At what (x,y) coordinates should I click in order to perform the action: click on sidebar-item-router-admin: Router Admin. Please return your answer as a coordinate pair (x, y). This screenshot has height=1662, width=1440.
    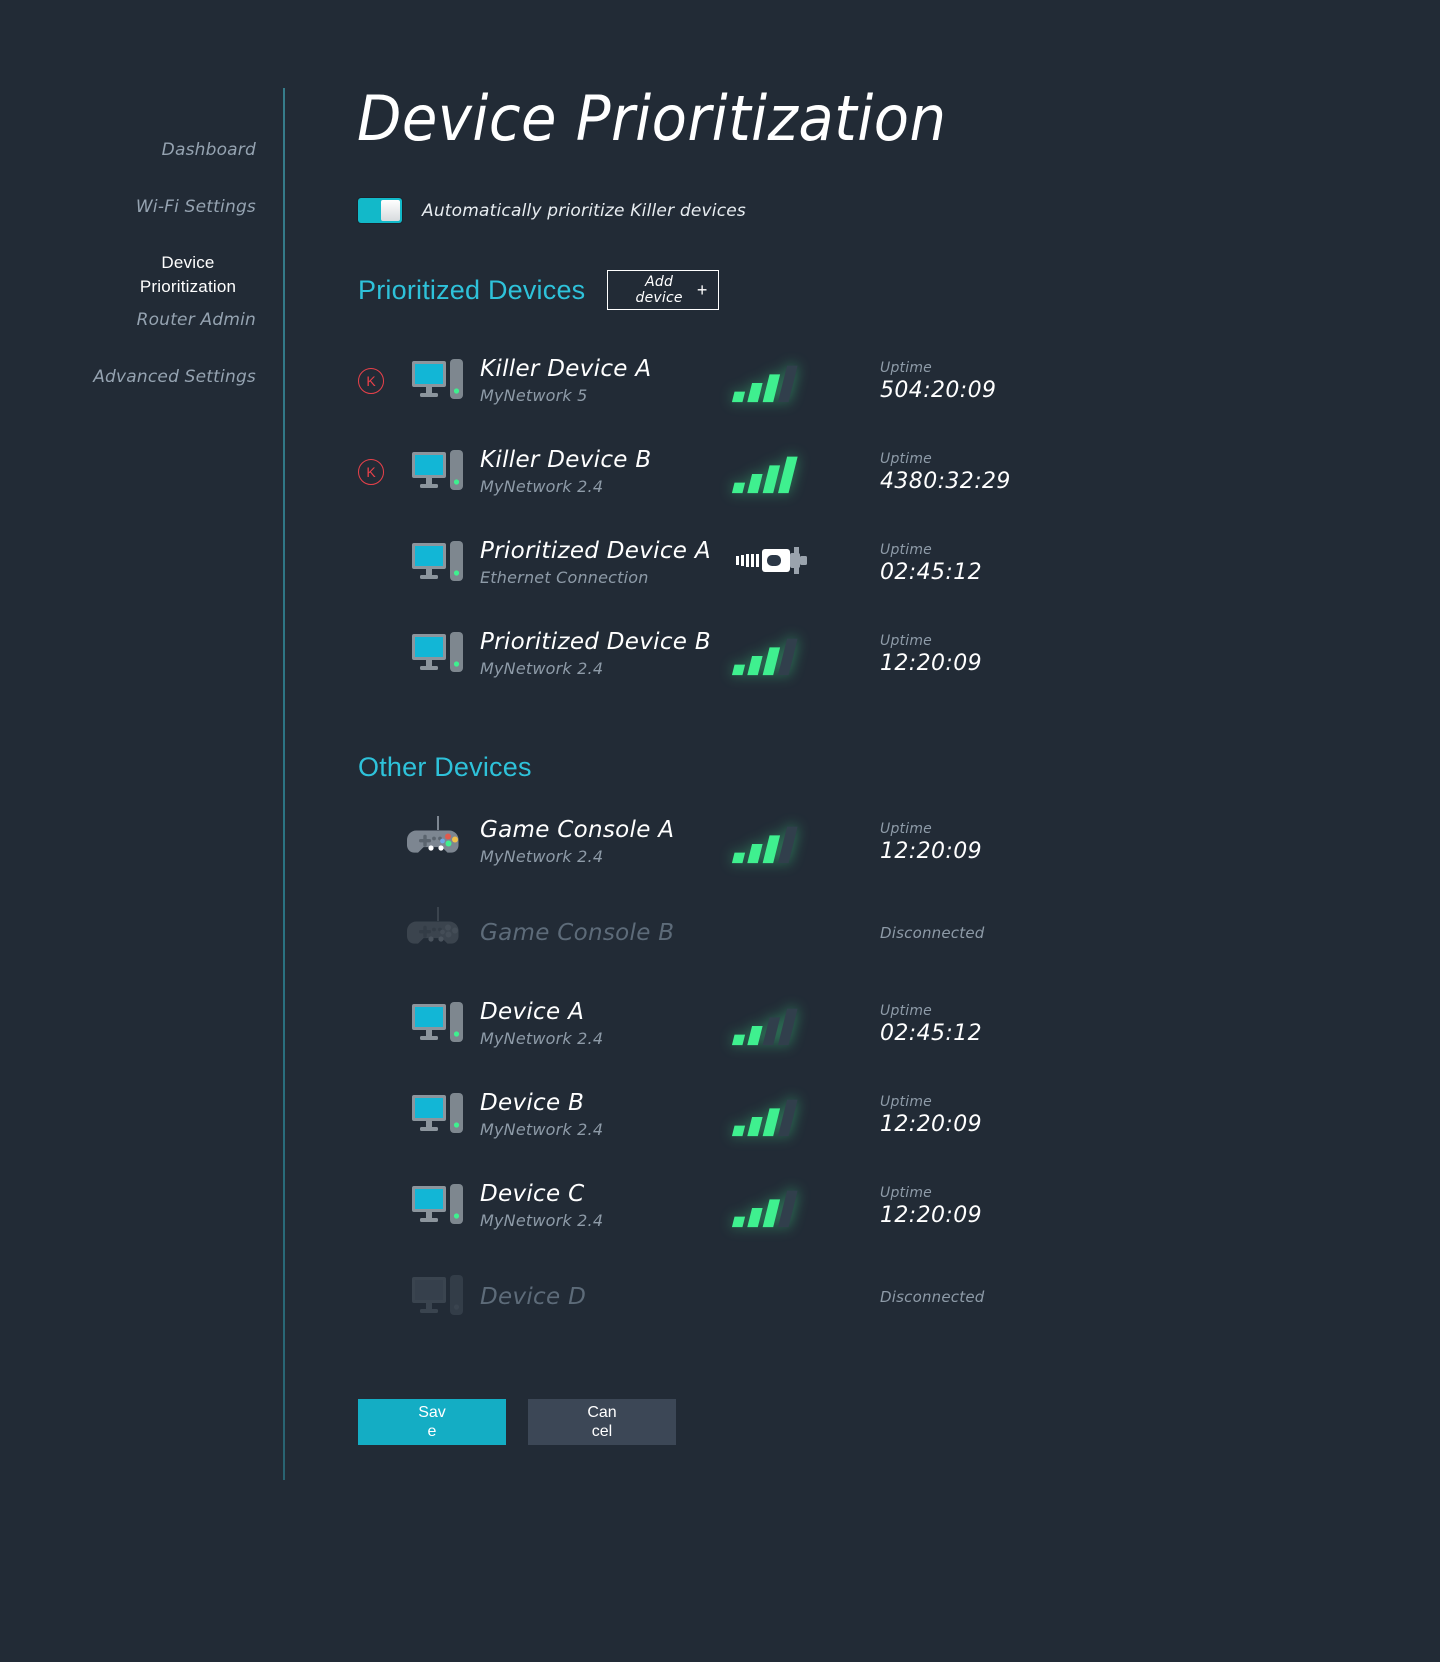
    Looking at the image, I should click on (128, 320).